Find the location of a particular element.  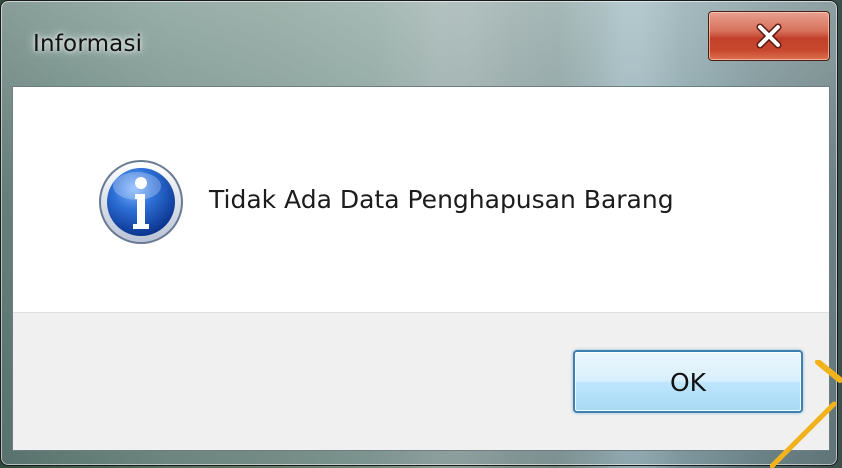

info-icon is located at coordinates (141, 202).